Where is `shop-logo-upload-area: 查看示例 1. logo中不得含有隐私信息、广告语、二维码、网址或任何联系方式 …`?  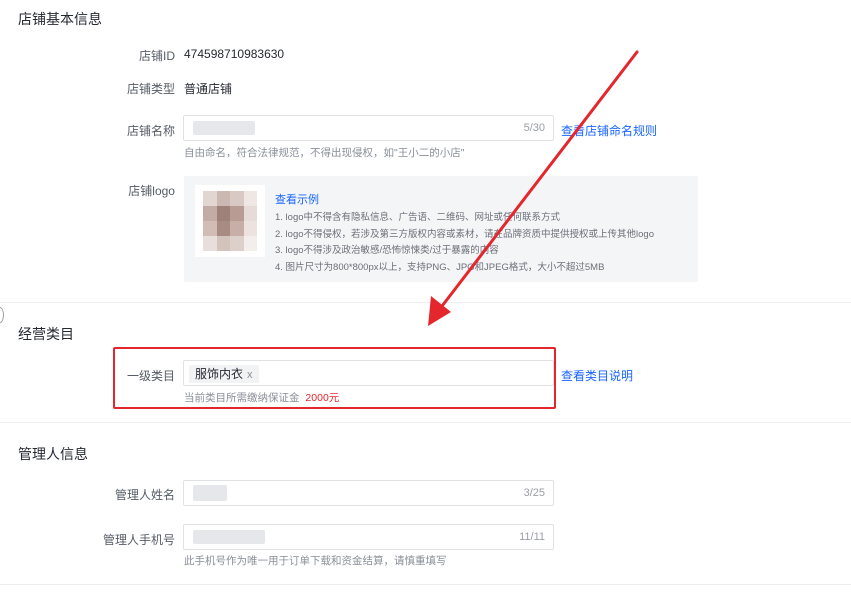
shop-logo-upload-area: 查看示例 1. logo中不得含有隐私信息、广告语、二维码、网址或任何联系方式 … is located at coordinates (441, 229).